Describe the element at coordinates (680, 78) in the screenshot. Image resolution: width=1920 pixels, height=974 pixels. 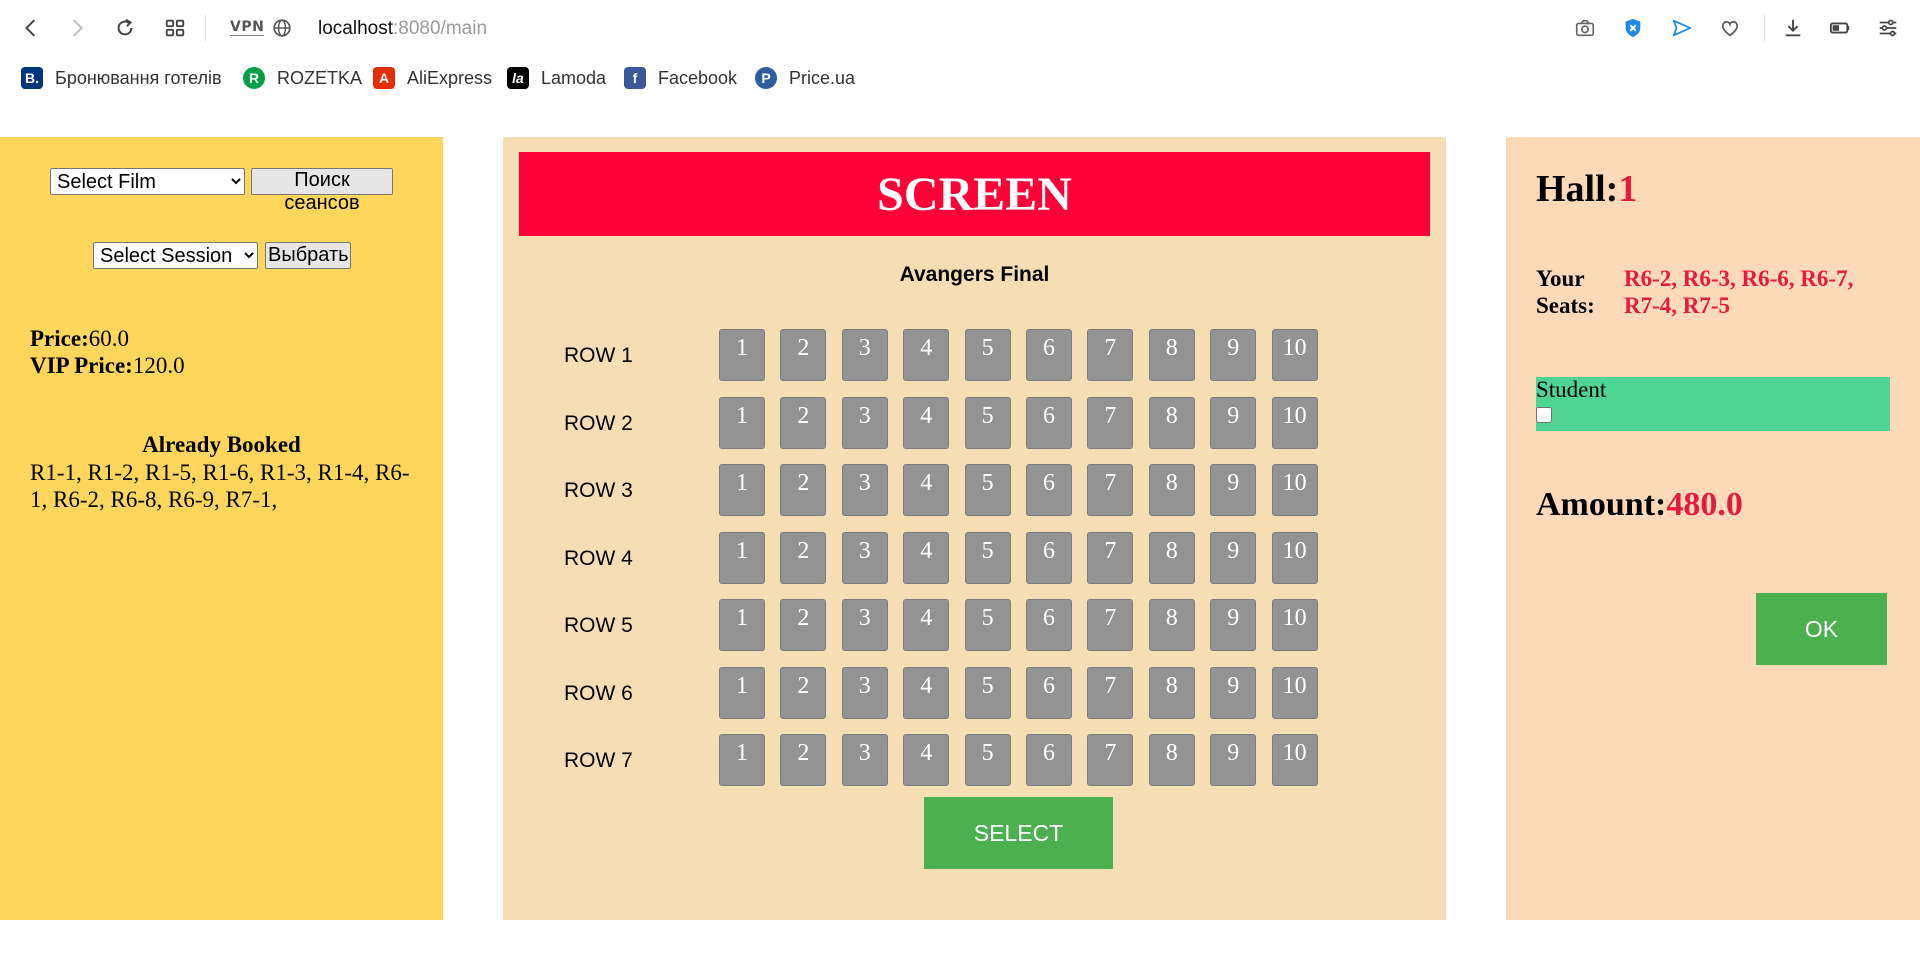
I see `bookmark-facebook: f Facebook` at that location.